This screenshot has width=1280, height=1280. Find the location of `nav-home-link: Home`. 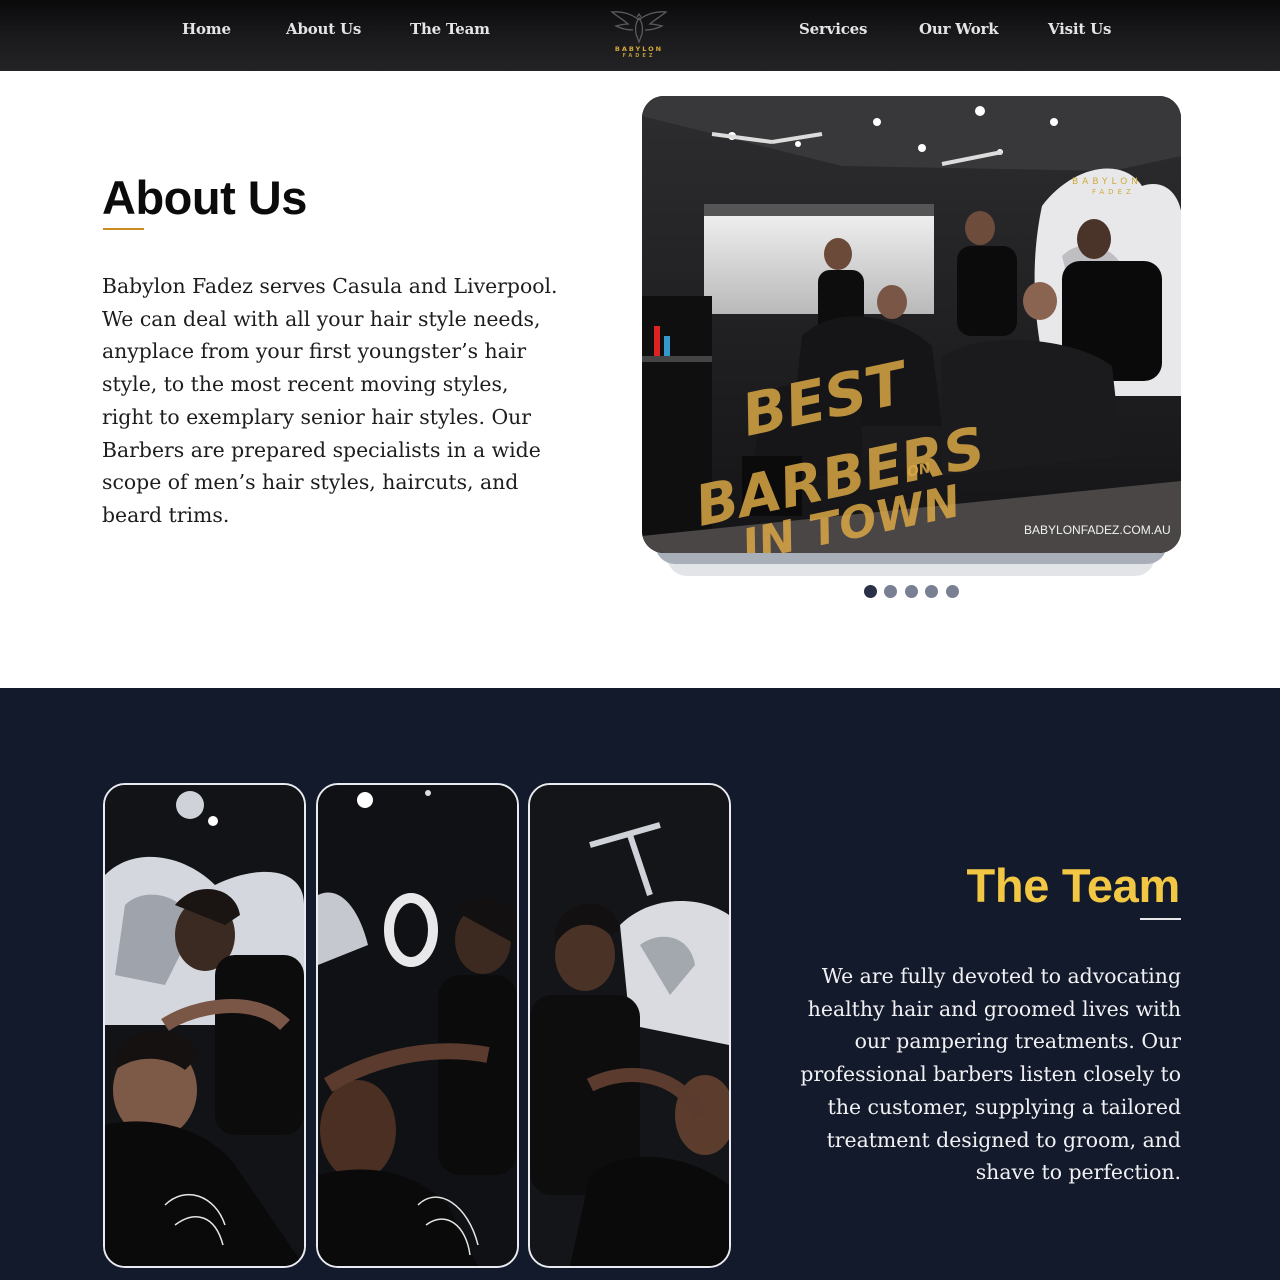

nav-home-link: Home is located at coordinates (206, 29).